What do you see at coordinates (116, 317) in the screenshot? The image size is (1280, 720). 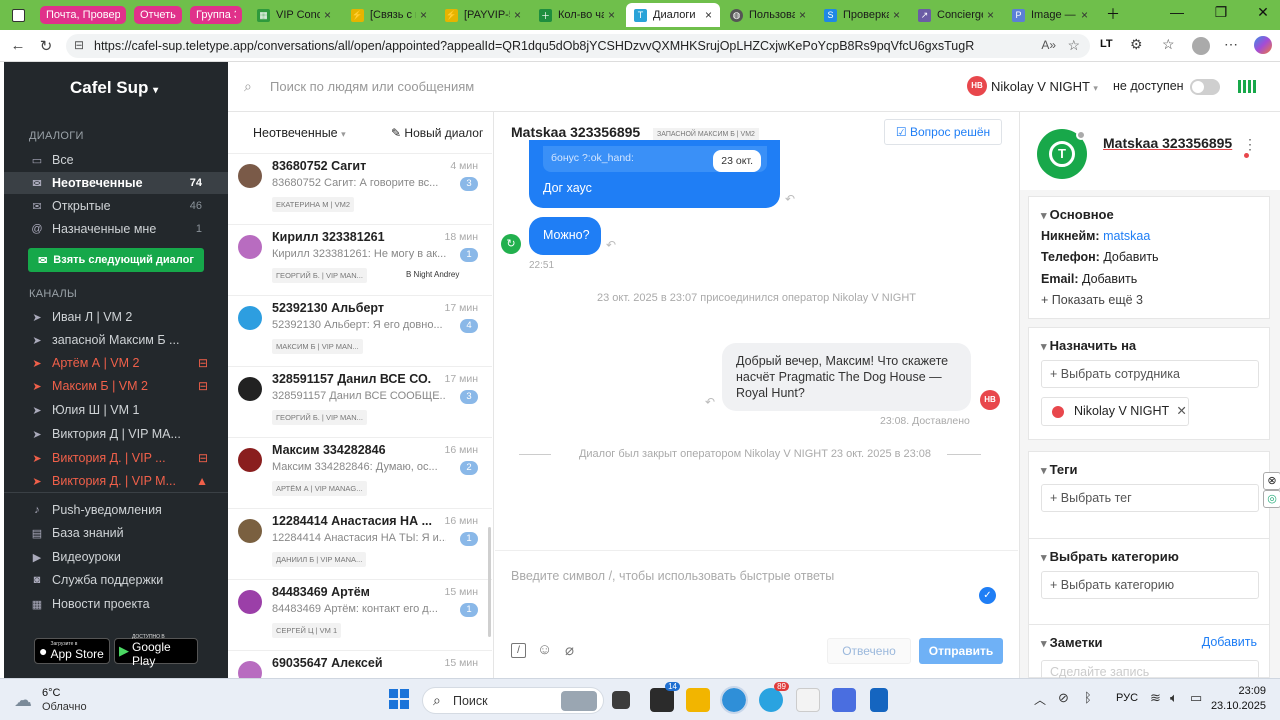 I see `channel-item: ➤ Иван Л | VM 2` at bounding box center [116, 317].